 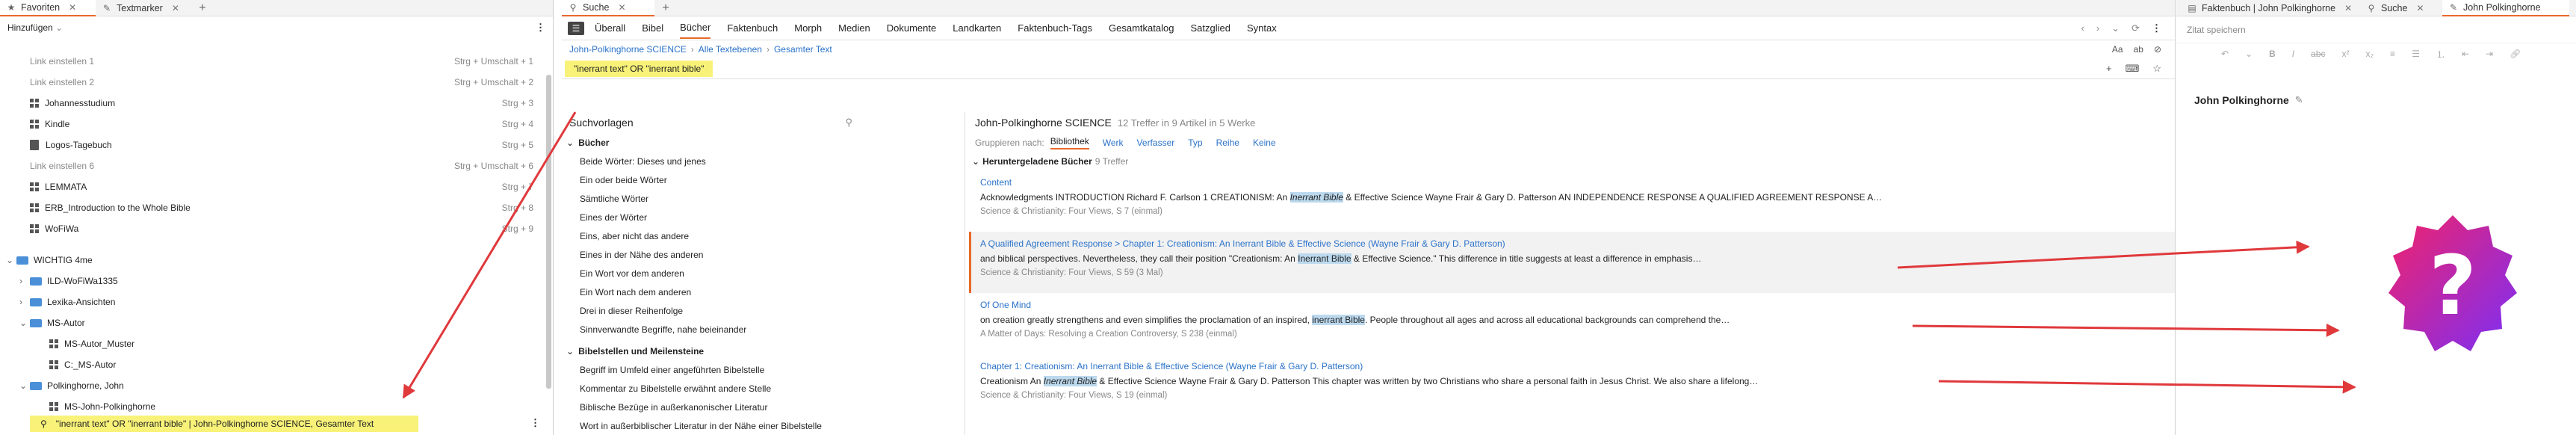 What do you see at coordinates (763, 217) in the screenshot?
I see `template-item: Eines der Wörter` at bounding box center [763, 217].